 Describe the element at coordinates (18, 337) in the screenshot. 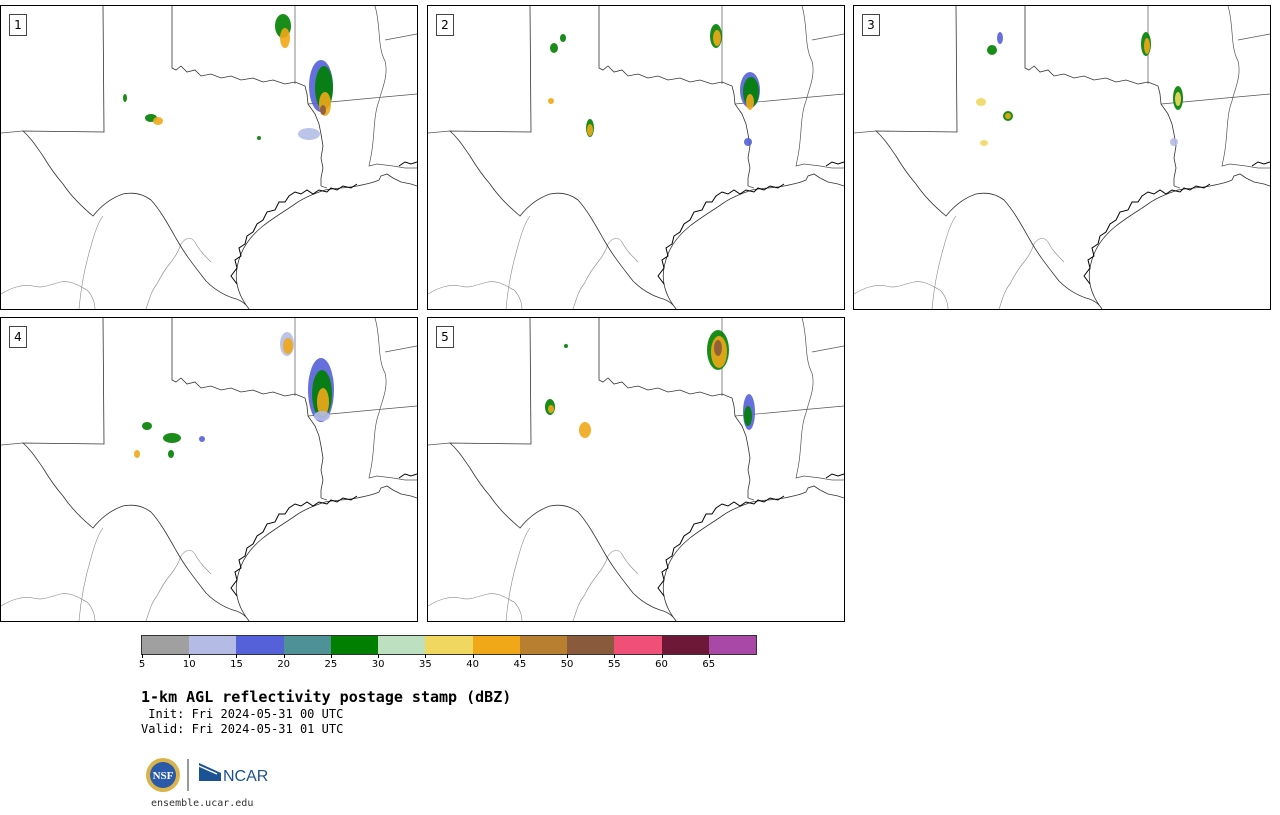

I see `panel-label-4: 4` at that location.